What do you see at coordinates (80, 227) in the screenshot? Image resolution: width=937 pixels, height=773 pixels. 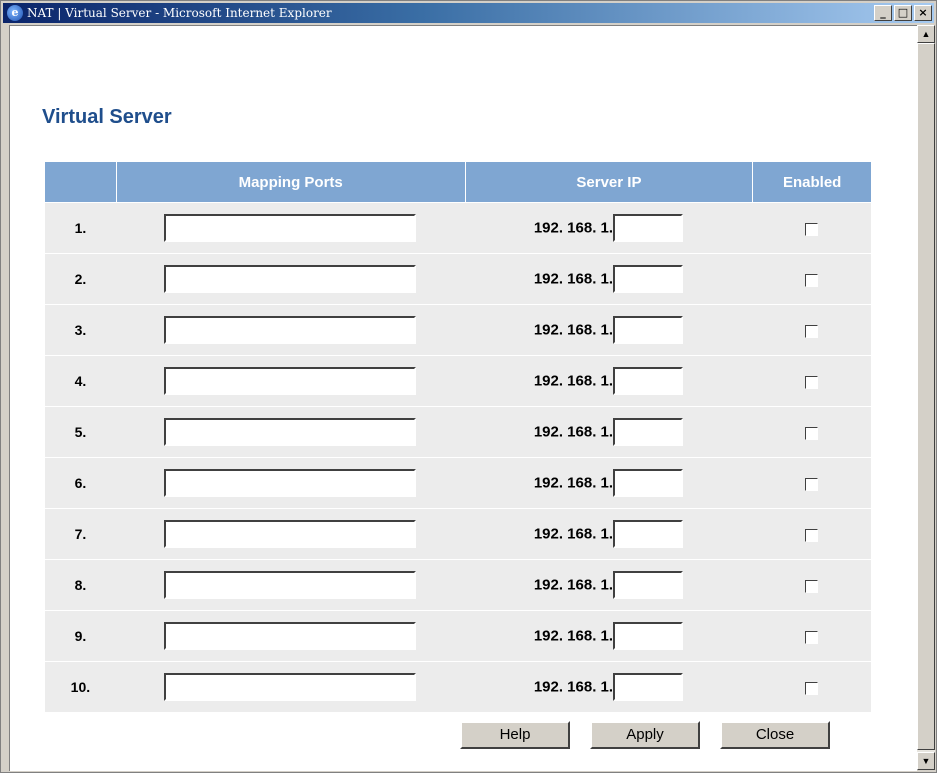 I see `row-number: 1.` at bounding box center [80, 227].